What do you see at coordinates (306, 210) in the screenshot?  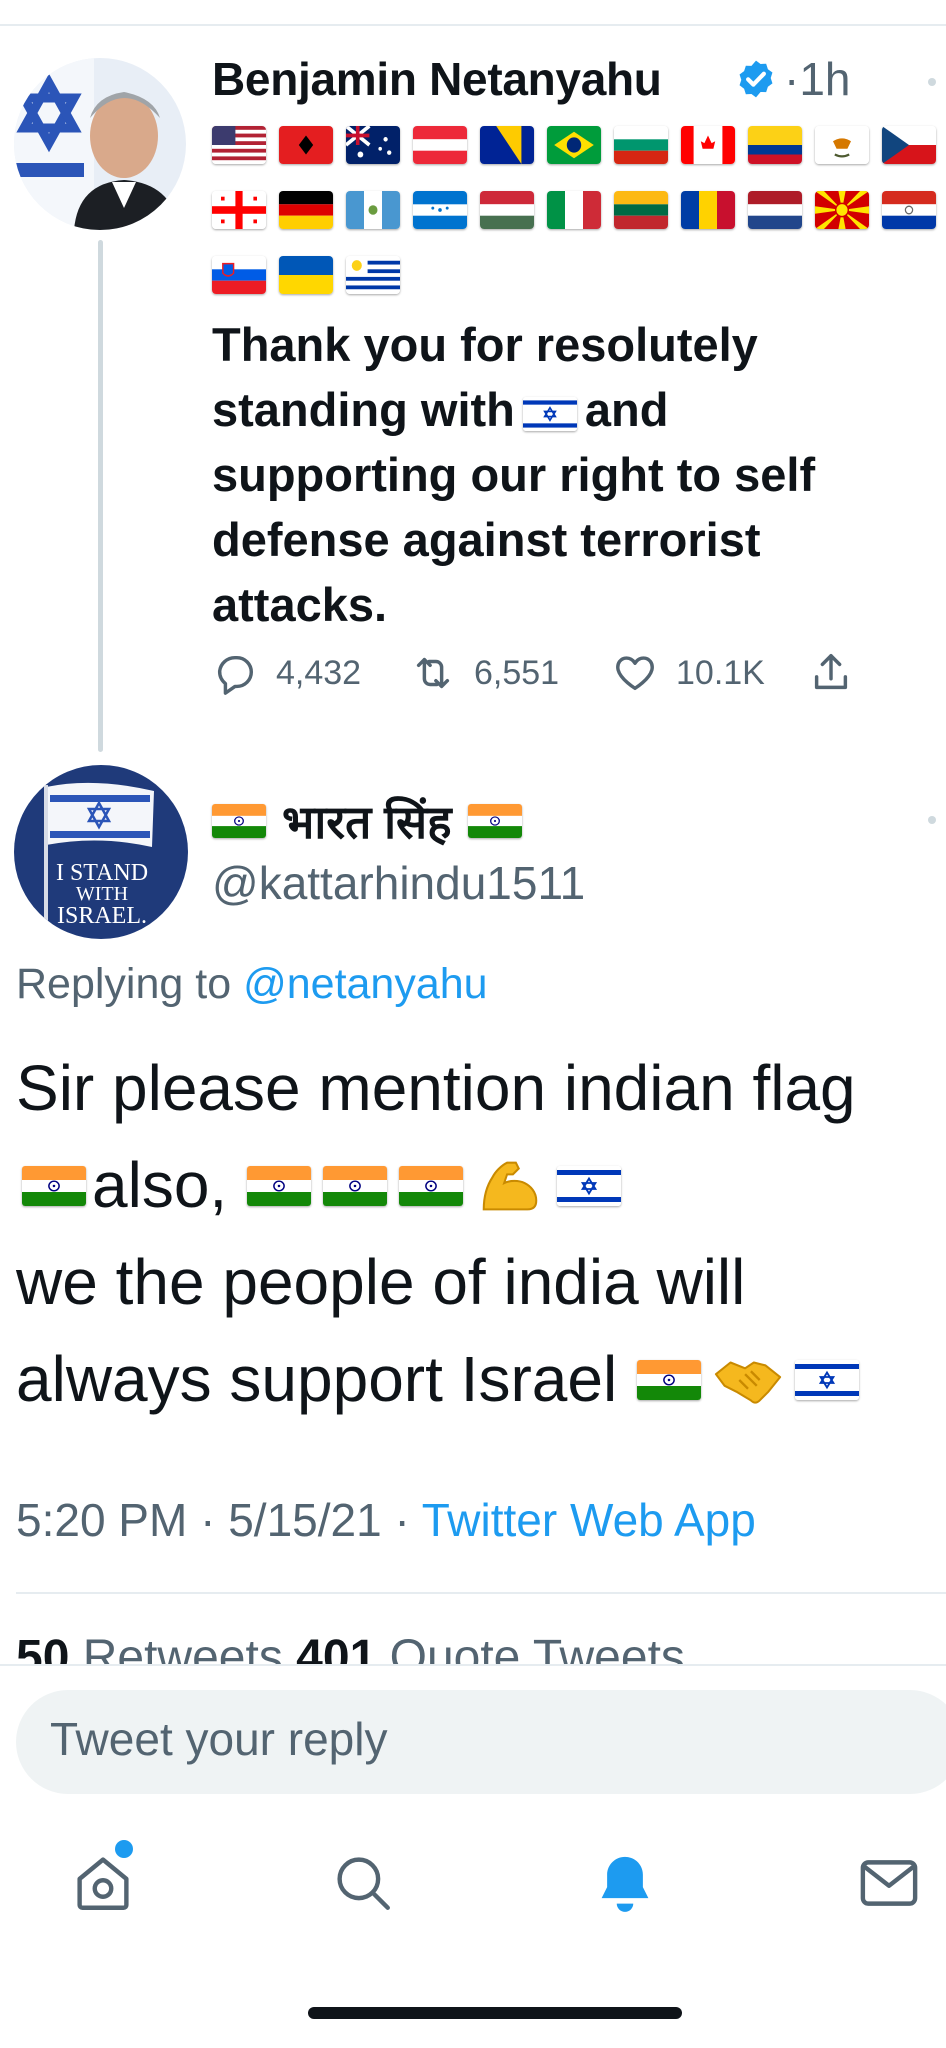 I see `flag-de-icon` at bounding box center [306, 210].